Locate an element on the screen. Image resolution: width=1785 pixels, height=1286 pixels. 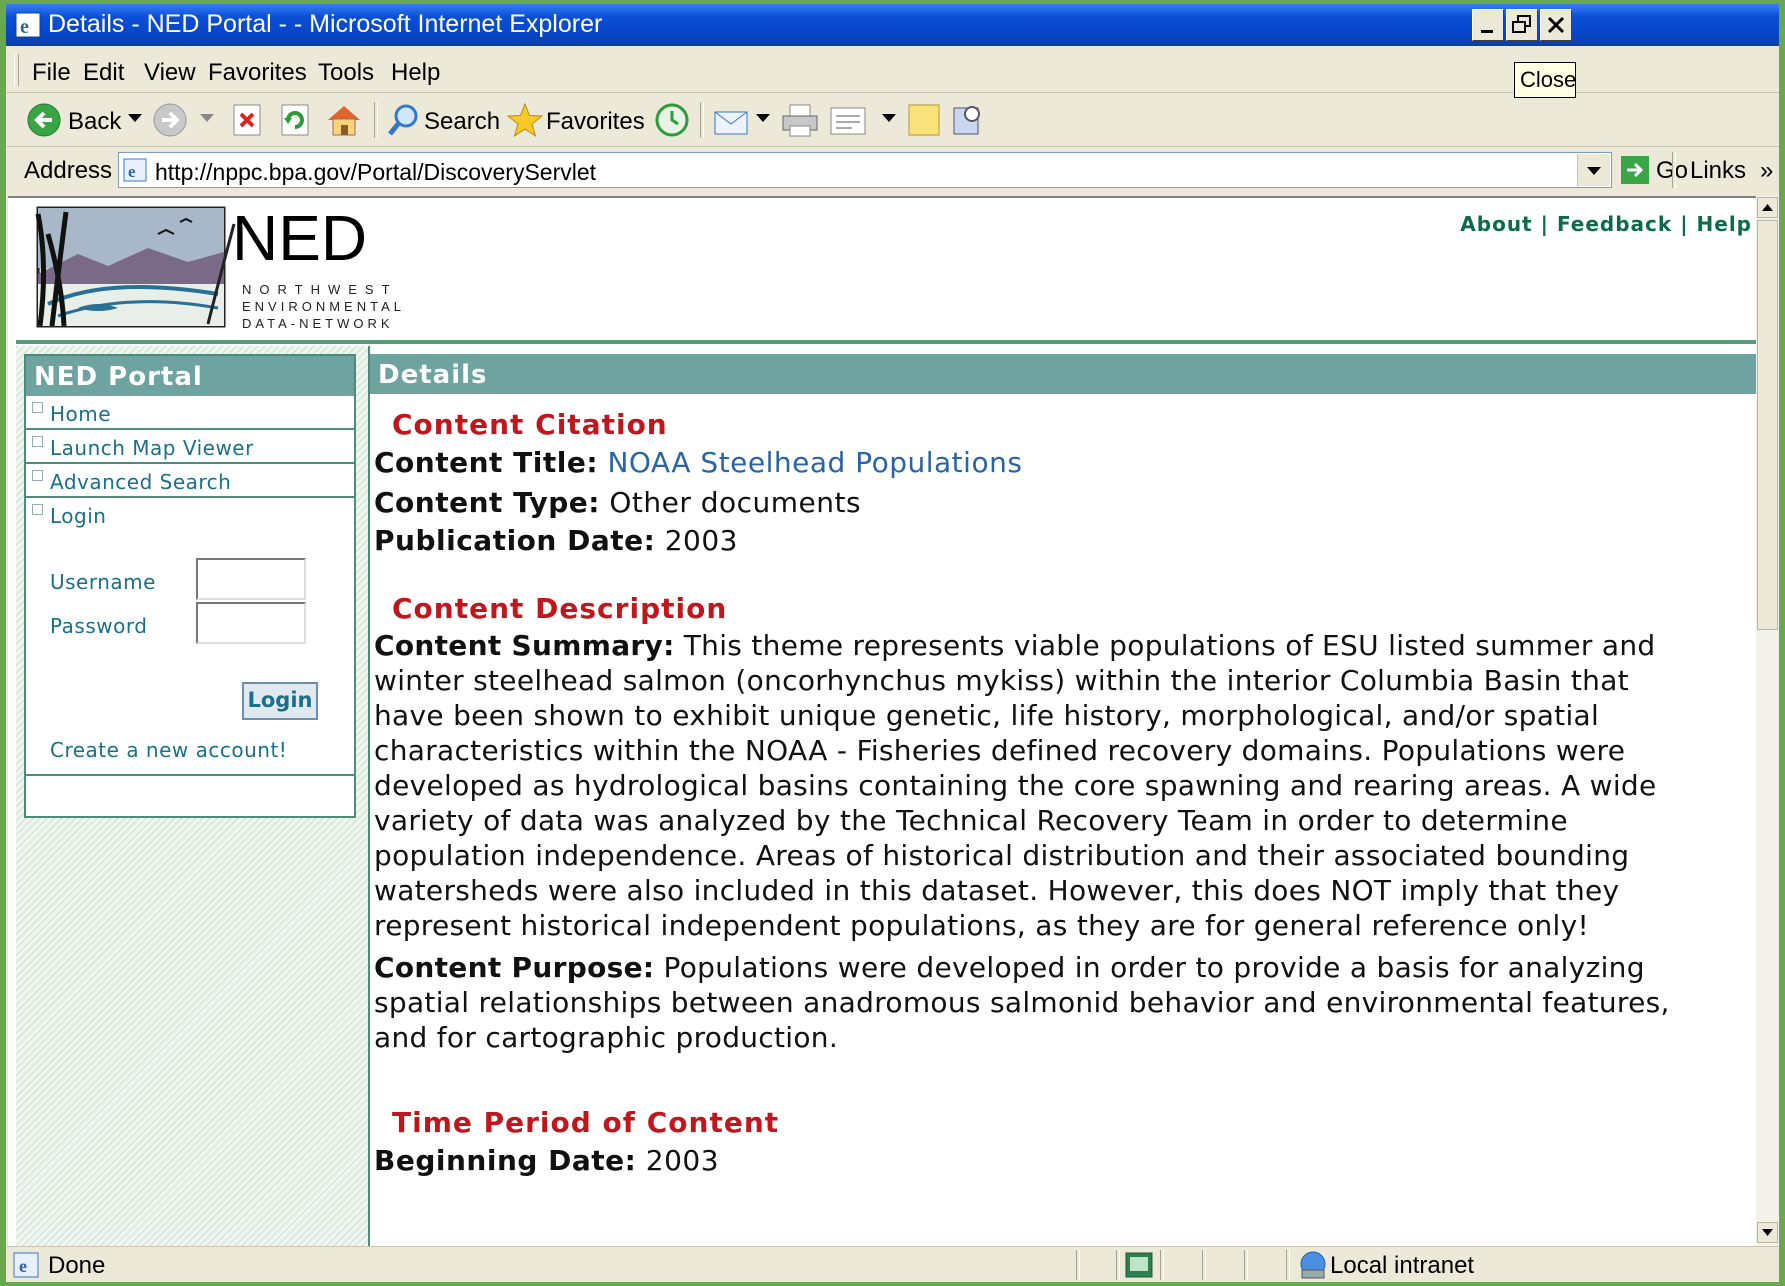
edit-button is located at coordinates (863, 120).